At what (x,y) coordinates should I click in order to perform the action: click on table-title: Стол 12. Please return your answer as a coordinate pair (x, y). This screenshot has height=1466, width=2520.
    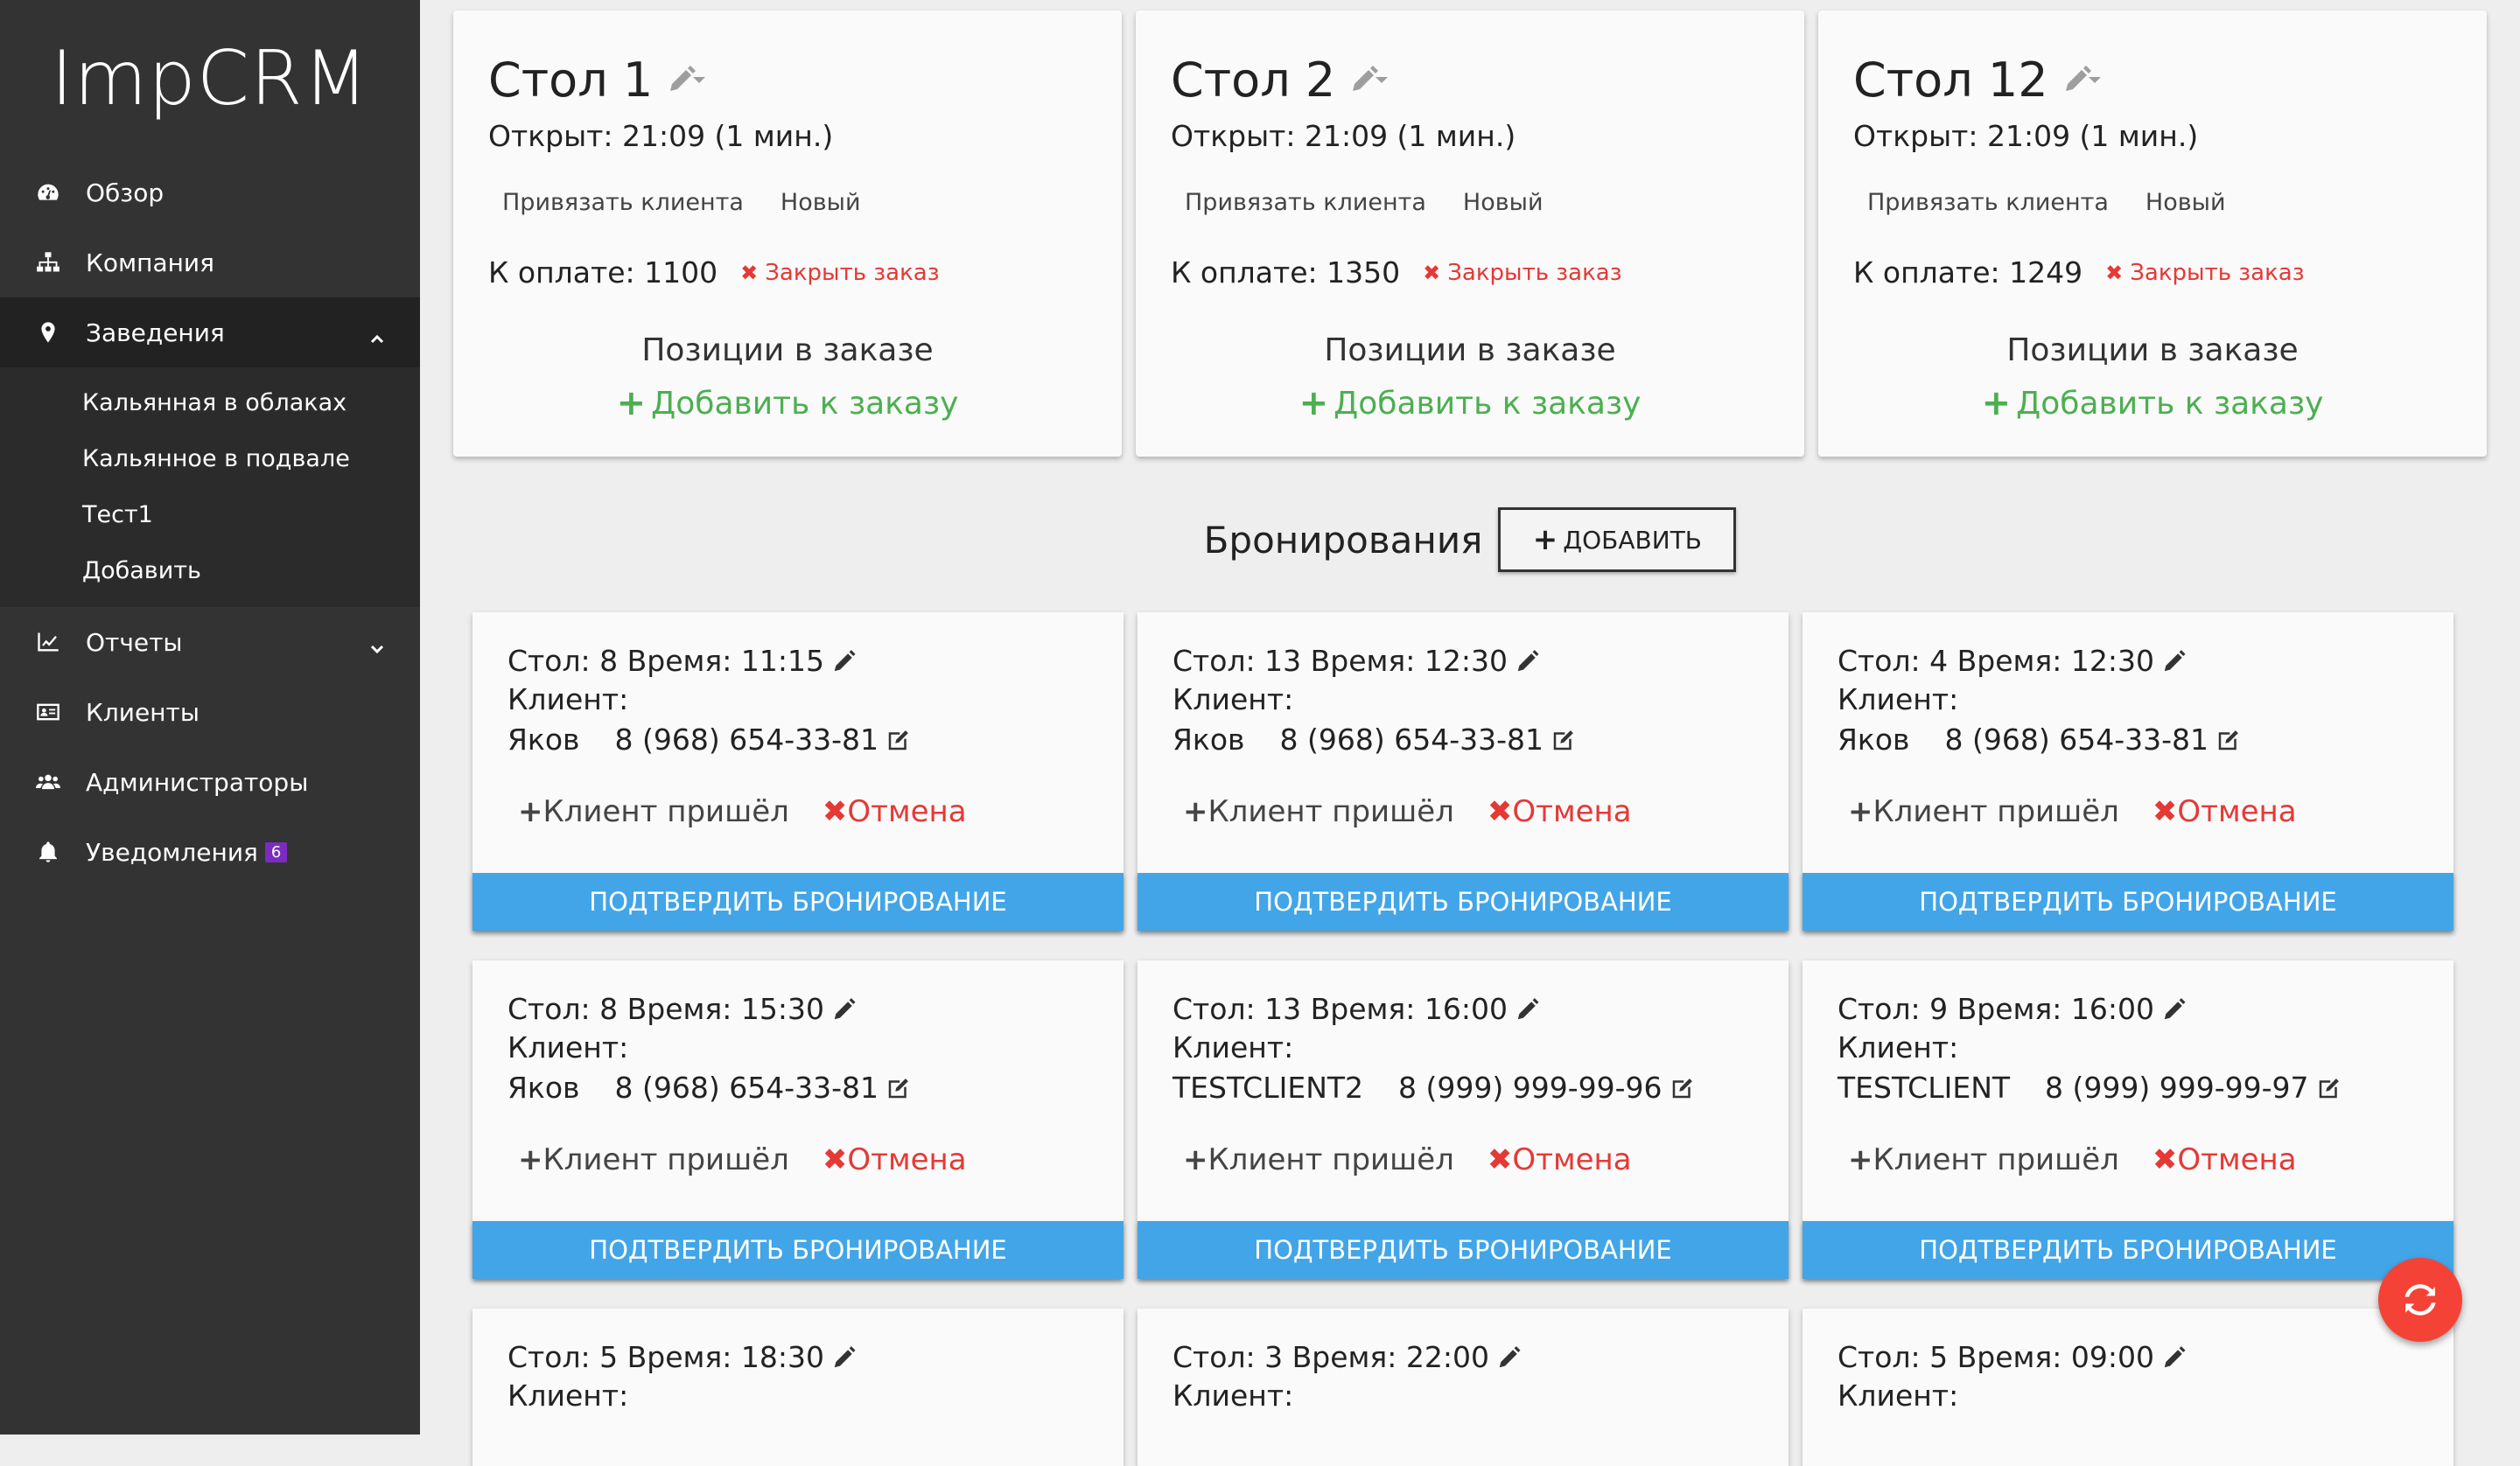
    Looking at the image, I should click on (1978, 80).